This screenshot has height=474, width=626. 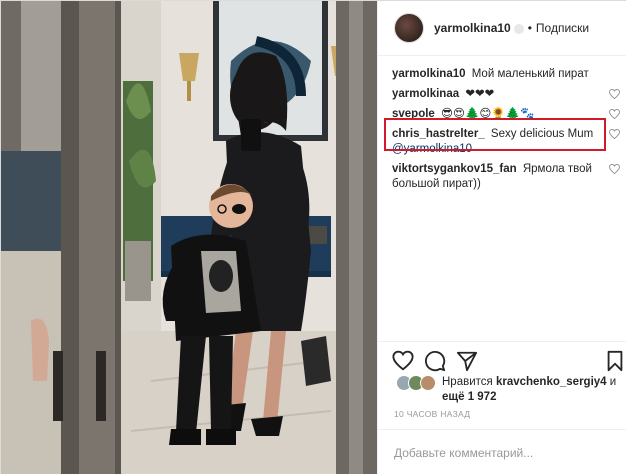 What do you see at coordinates (480, 94) in the screenshot?
I see `comment-text: ❤❤❤` at bounding box center [480, 94].